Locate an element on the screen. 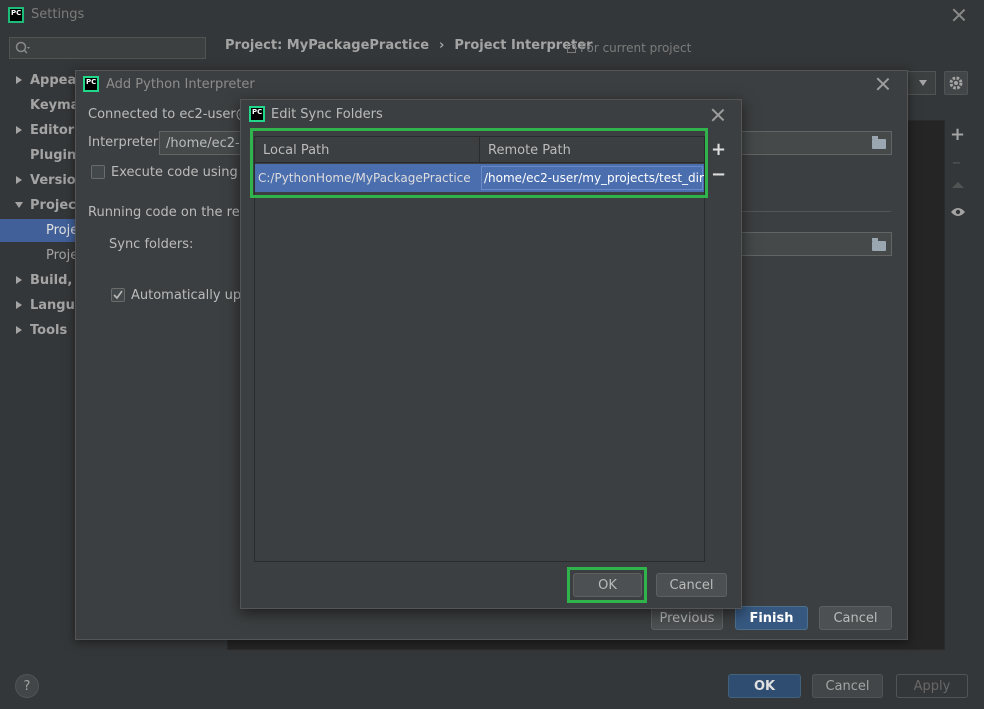 The width and height of the screenshot is (984, 709). sync-dialog-title: Edit Sync Folders is located at coordinates (327, 114).